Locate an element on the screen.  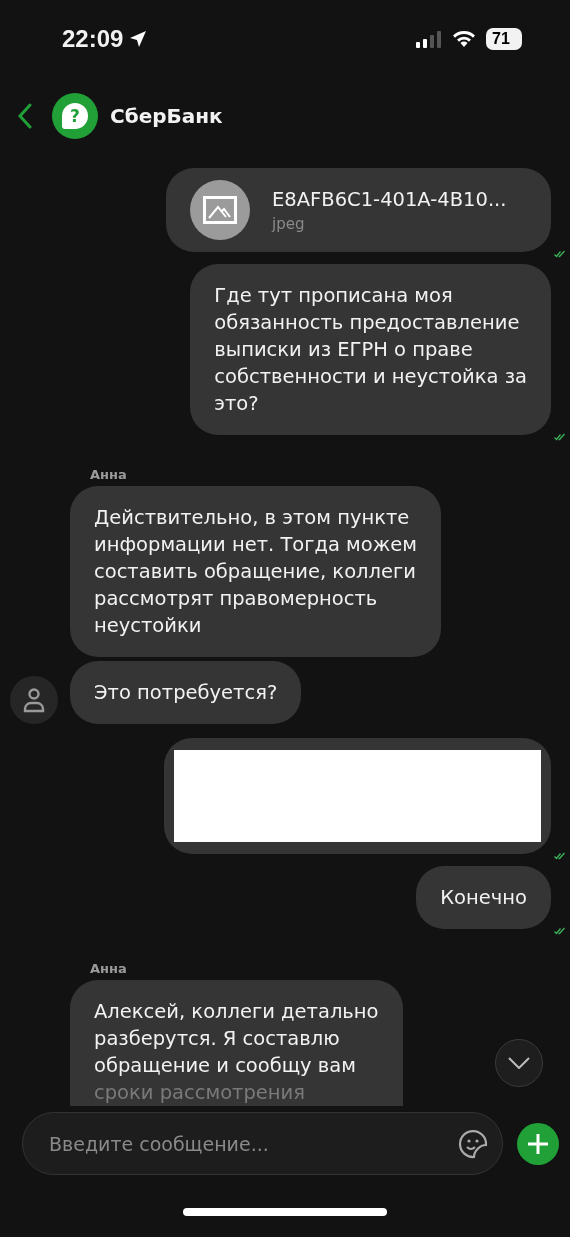
signal-icon is located at coordinates (429, 39).